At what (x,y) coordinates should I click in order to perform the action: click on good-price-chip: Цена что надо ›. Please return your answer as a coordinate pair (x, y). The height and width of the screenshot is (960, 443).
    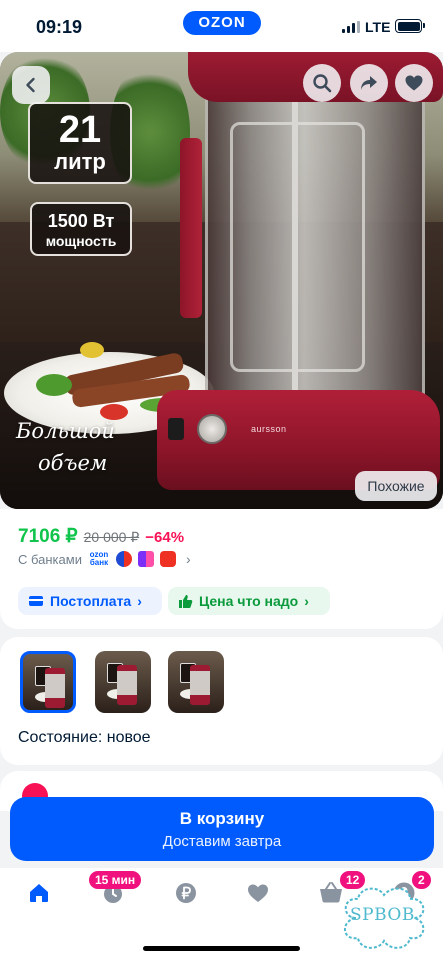
    Looking at the image, I should click on (249, 601).